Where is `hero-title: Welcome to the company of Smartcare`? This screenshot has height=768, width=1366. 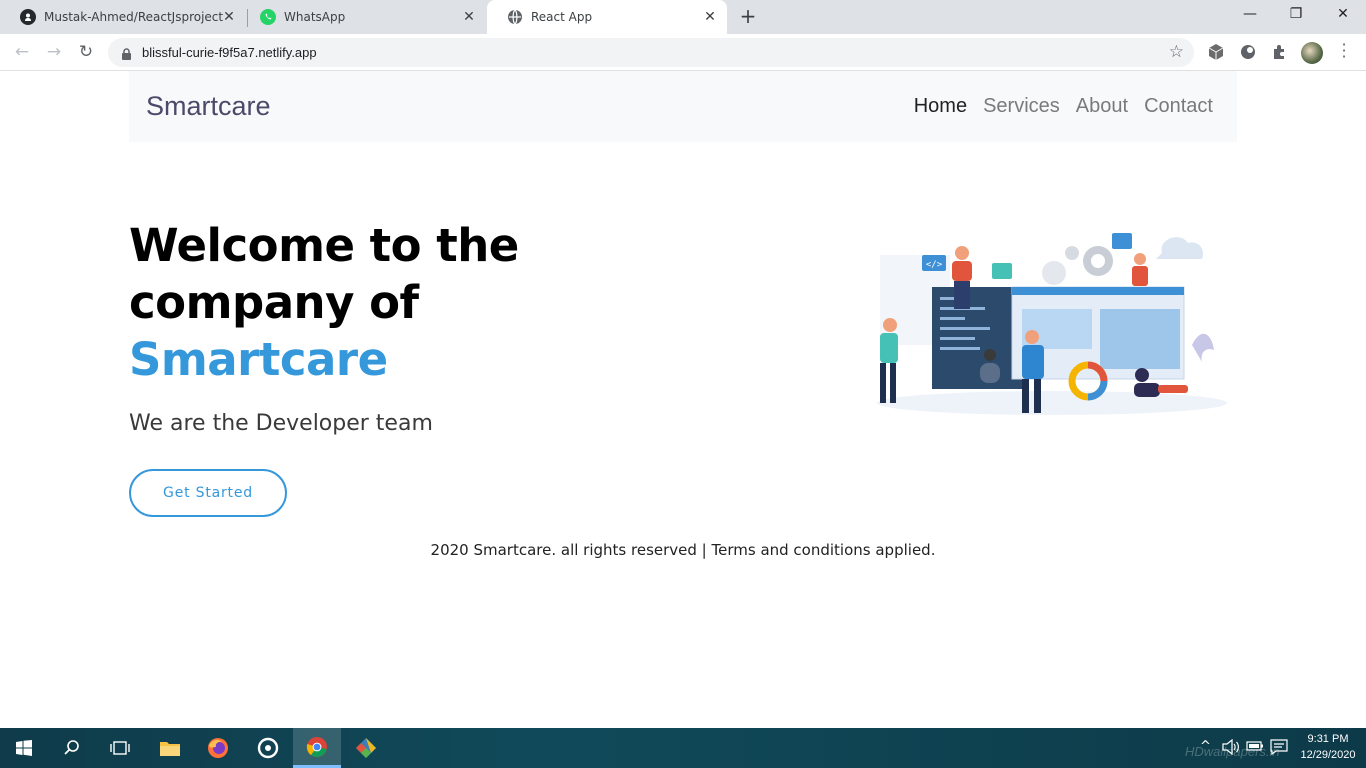
hero-title: Welcome to the company of Smartcare is located at coordinates (359, 302).